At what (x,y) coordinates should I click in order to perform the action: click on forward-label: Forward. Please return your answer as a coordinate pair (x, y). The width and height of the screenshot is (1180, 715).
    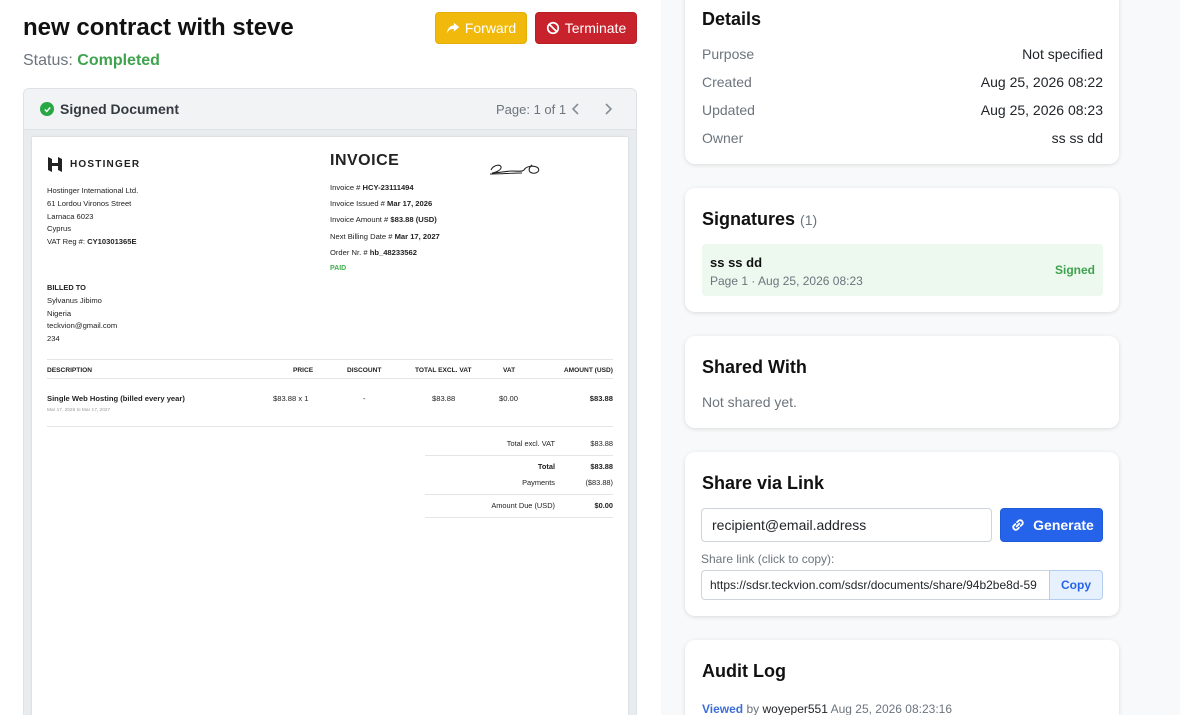
    Looking at the image, I should click on (490, 28).